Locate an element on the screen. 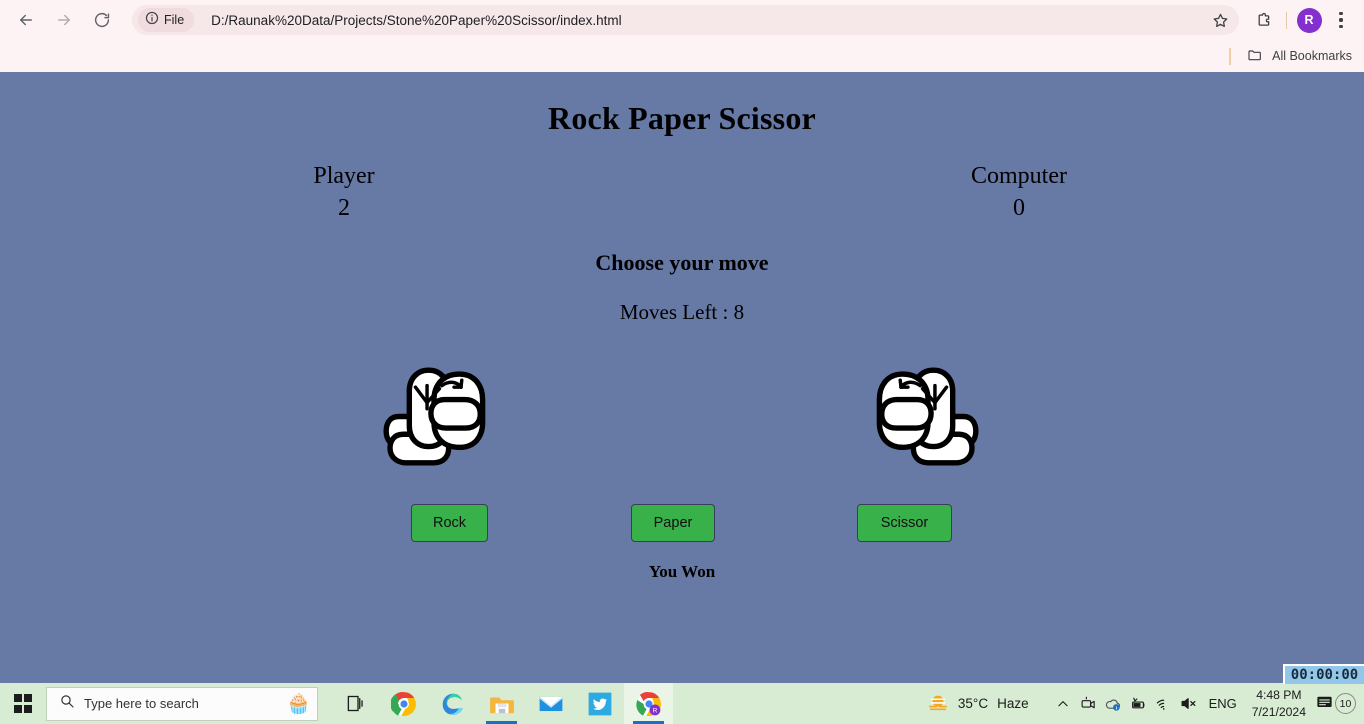 This screenshot has height=724, width=1364. file-explorer-icon is located at coordinates (501, 703).